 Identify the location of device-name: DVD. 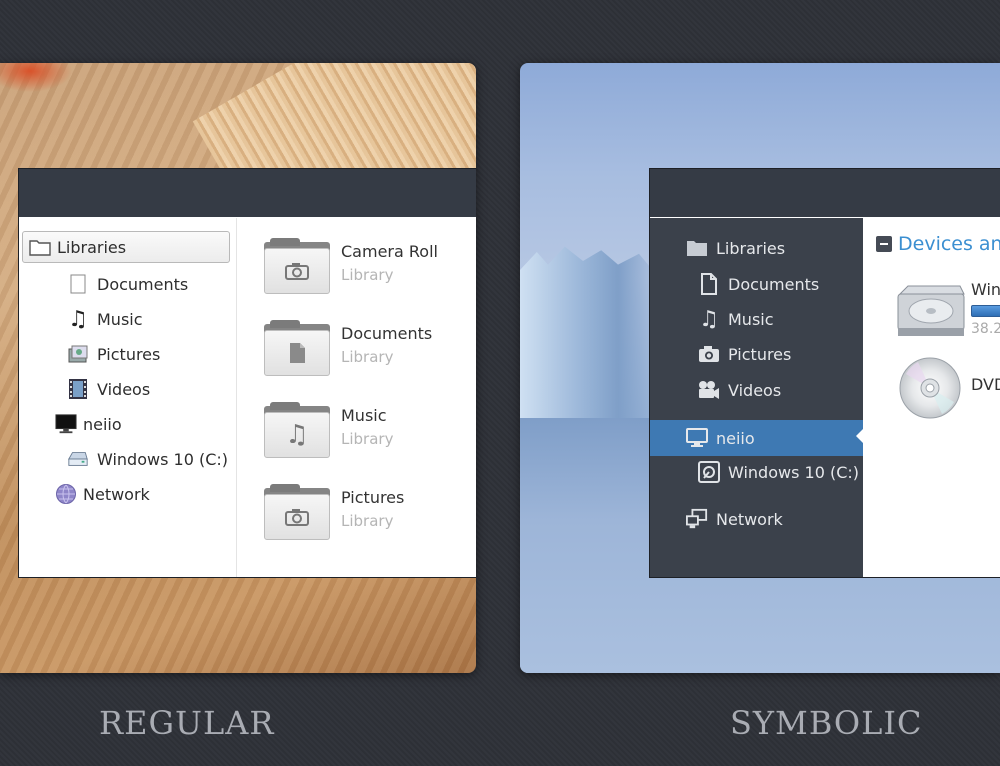
(985, 384).